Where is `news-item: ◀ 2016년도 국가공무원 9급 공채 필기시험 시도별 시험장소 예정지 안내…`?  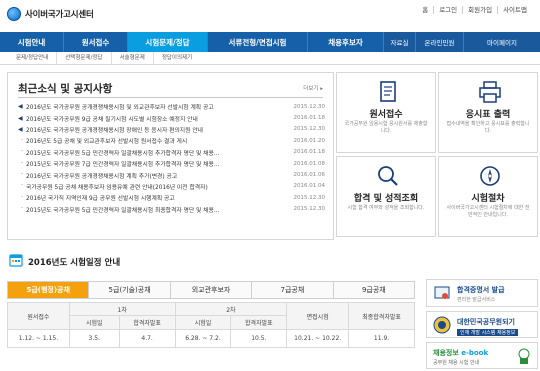
news-item: ◀ 2016년도 국가공무원 9급 공채 필기시험 시도별 시험장소 예정지 안내… is located at coordinates (171, 117).